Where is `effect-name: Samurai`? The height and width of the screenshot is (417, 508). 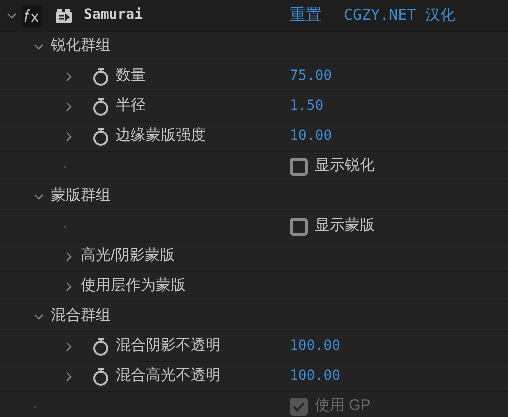 effect-name: Samurai is located at coordinates (114, 15).